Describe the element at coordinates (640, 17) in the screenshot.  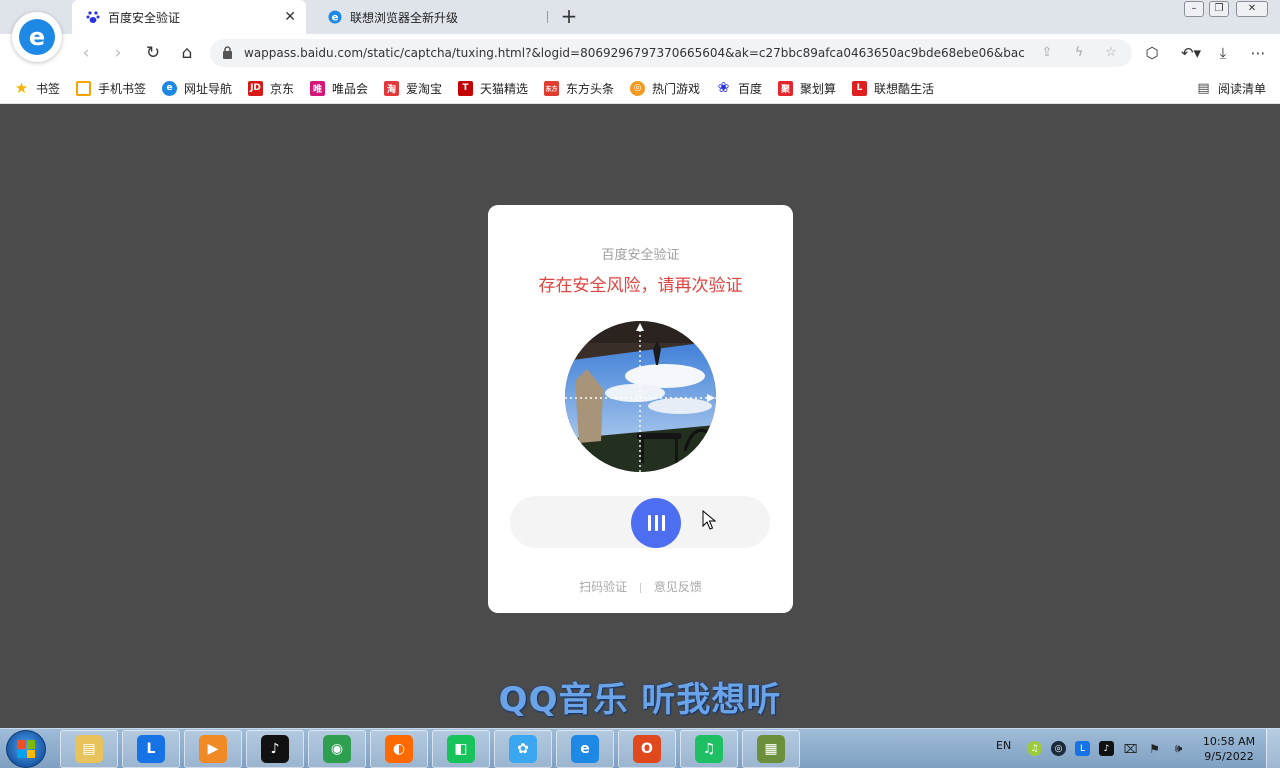
I see `tab-strip: 百度安全验证 ✕ e 联想浏览器全新升级 + – ❐ ✕` at that location.